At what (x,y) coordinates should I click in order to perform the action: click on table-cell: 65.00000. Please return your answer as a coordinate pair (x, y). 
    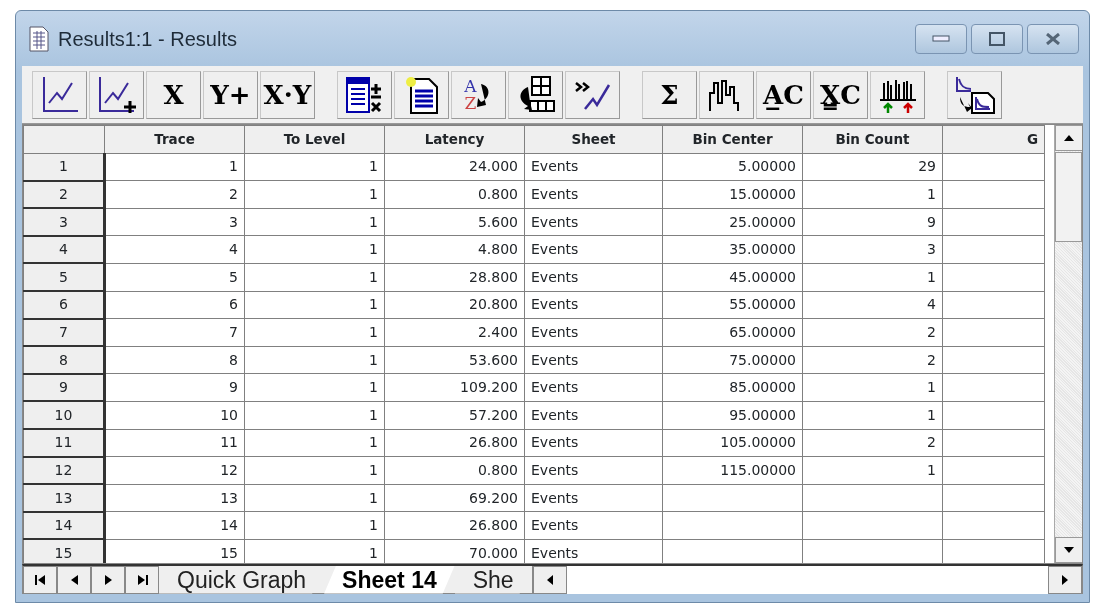
    Looking at the image, I should click on (732, 332).